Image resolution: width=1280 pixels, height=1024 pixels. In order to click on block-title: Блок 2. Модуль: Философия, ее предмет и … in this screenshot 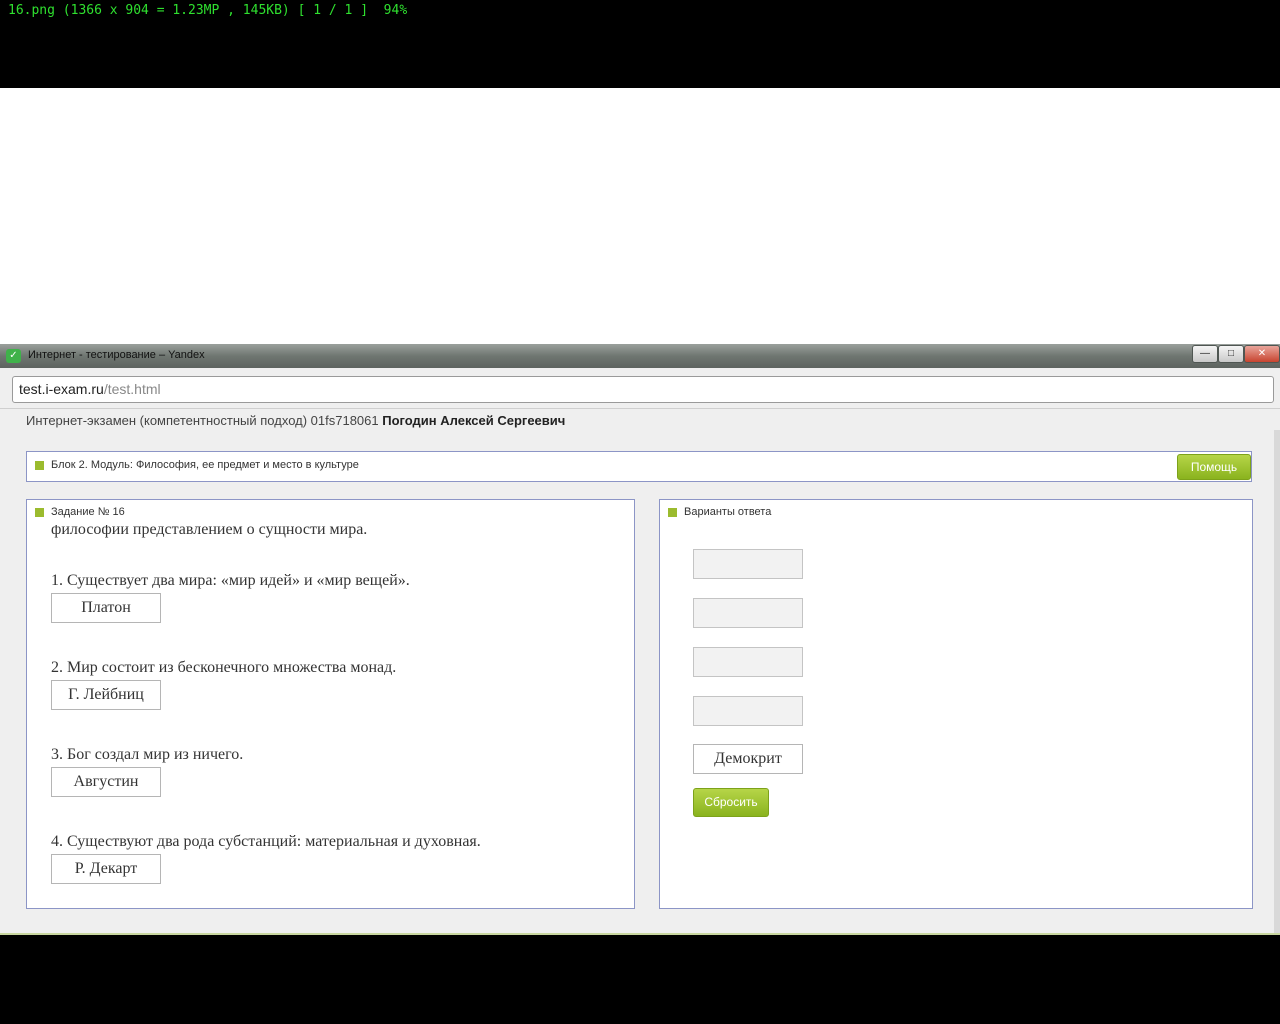, I will do `click(205, 465)`.